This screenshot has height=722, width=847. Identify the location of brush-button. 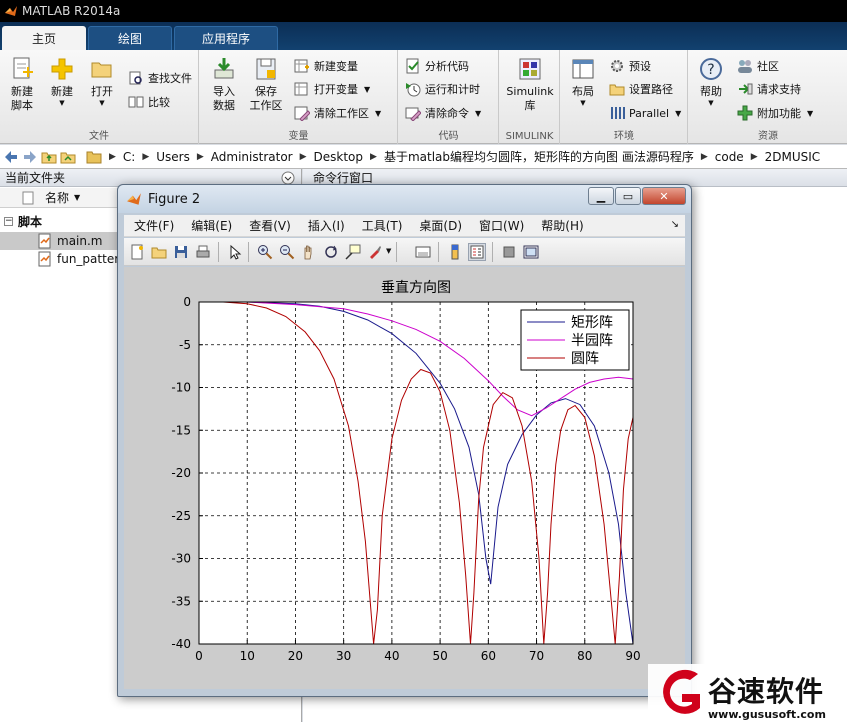
(375, 252).